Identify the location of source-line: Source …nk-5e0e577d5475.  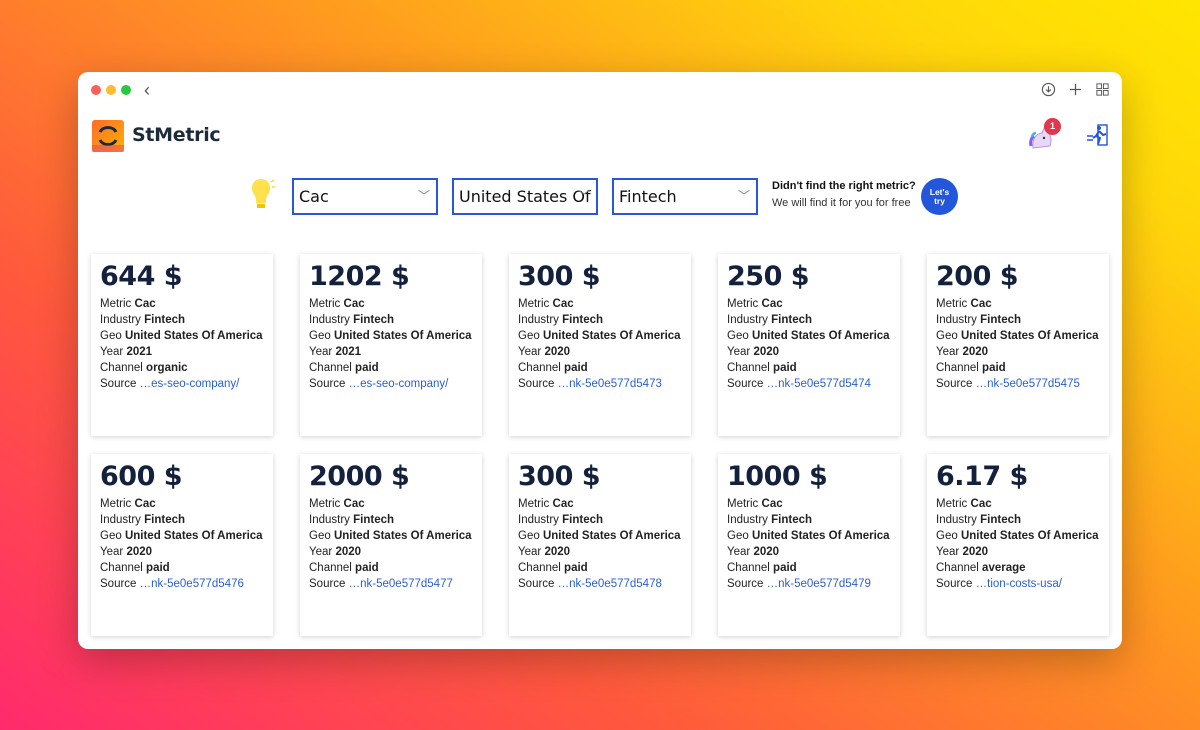
(1008, 384).